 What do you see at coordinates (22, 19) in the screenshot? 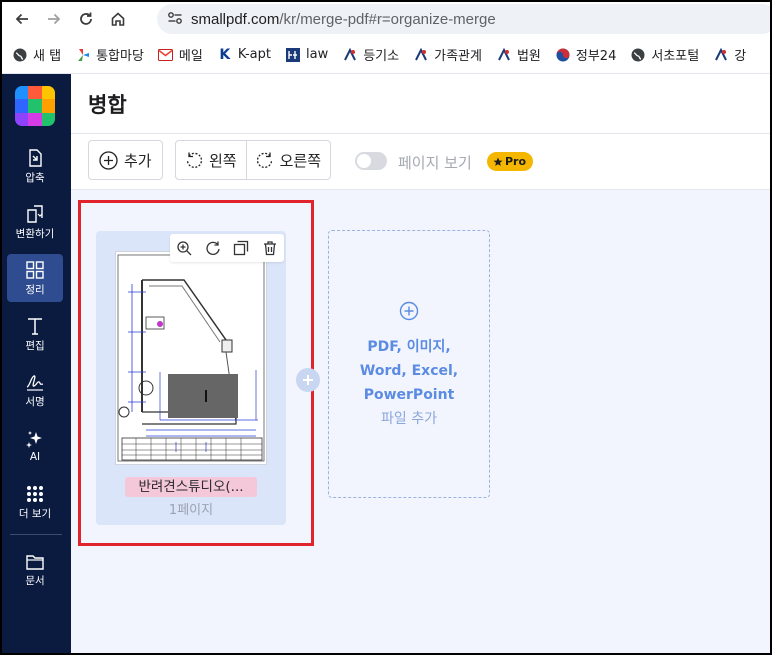
I see `back-arrow-icon` at bounding box center [22, 19].